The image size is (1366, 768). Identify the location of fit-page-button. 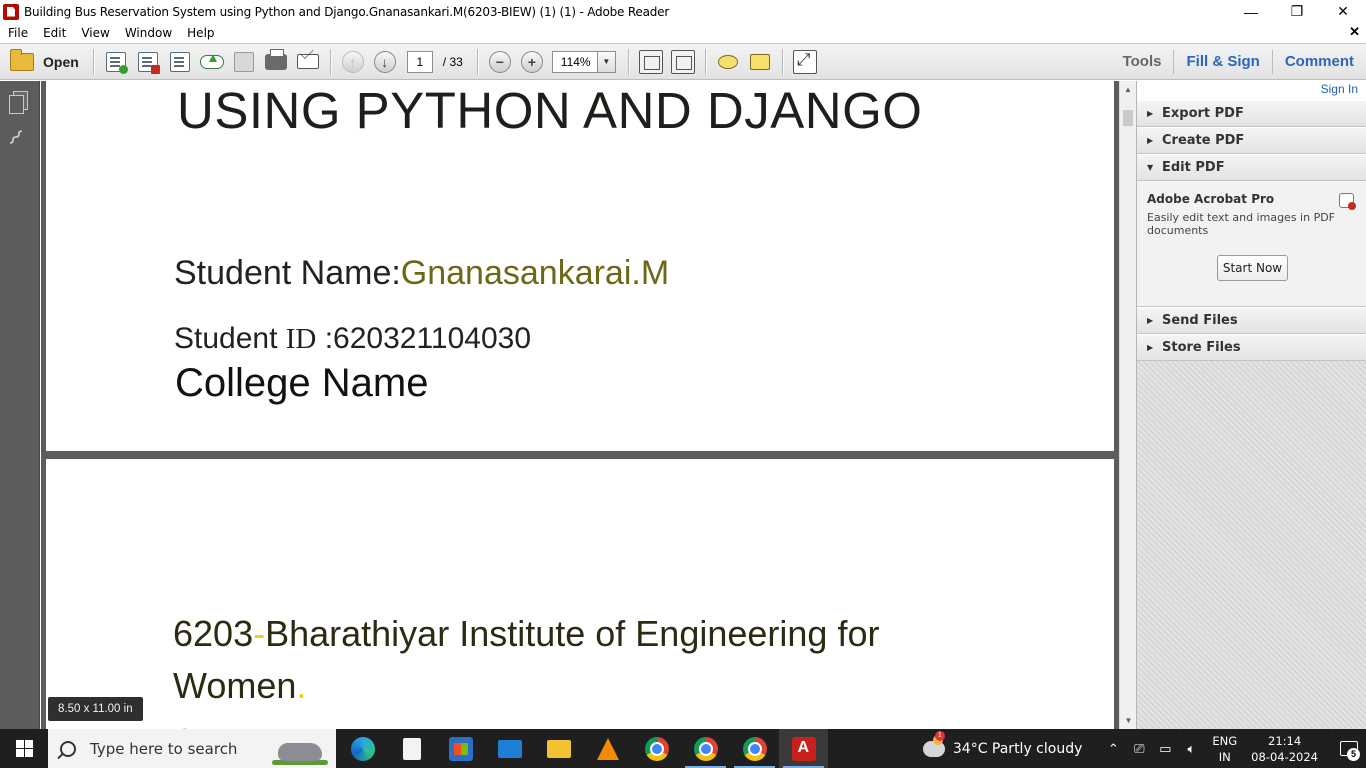
(651, 62).